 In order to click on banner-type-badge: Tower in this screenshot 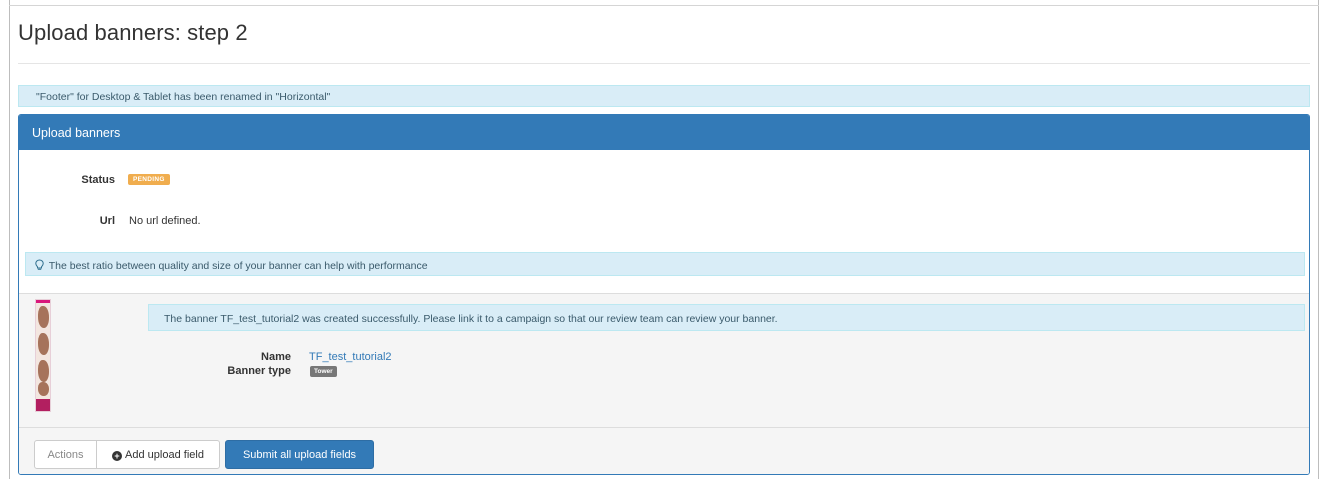, I will do `click(323, 371)`.